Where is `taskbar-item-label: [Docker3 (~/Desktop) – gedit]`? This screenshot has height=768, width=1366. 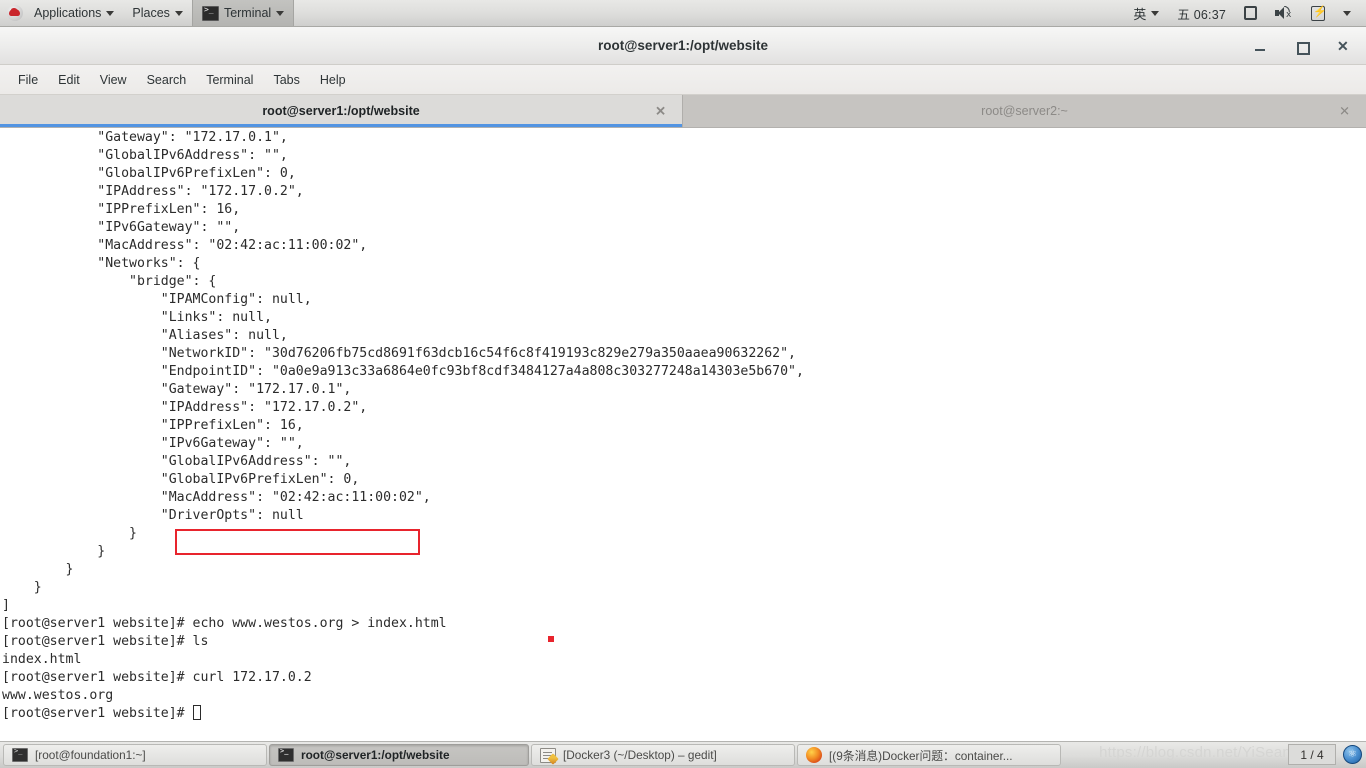 taskbar-item-label: [Docker3 (~/Desktop) – gedit] is located at coordinates (640, 755).